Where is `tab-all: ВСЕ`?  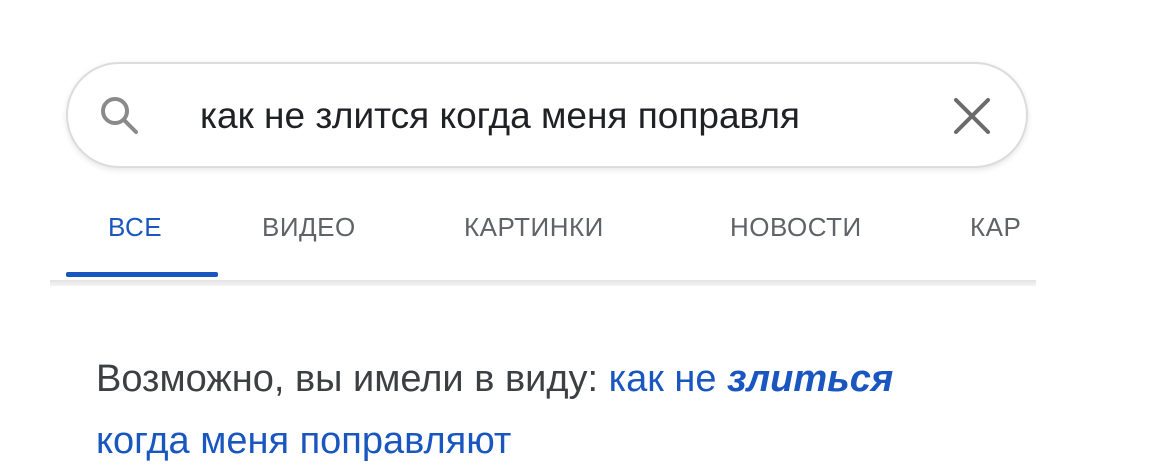
tab-all: ВСЕ is located at coordinates (135, 227).